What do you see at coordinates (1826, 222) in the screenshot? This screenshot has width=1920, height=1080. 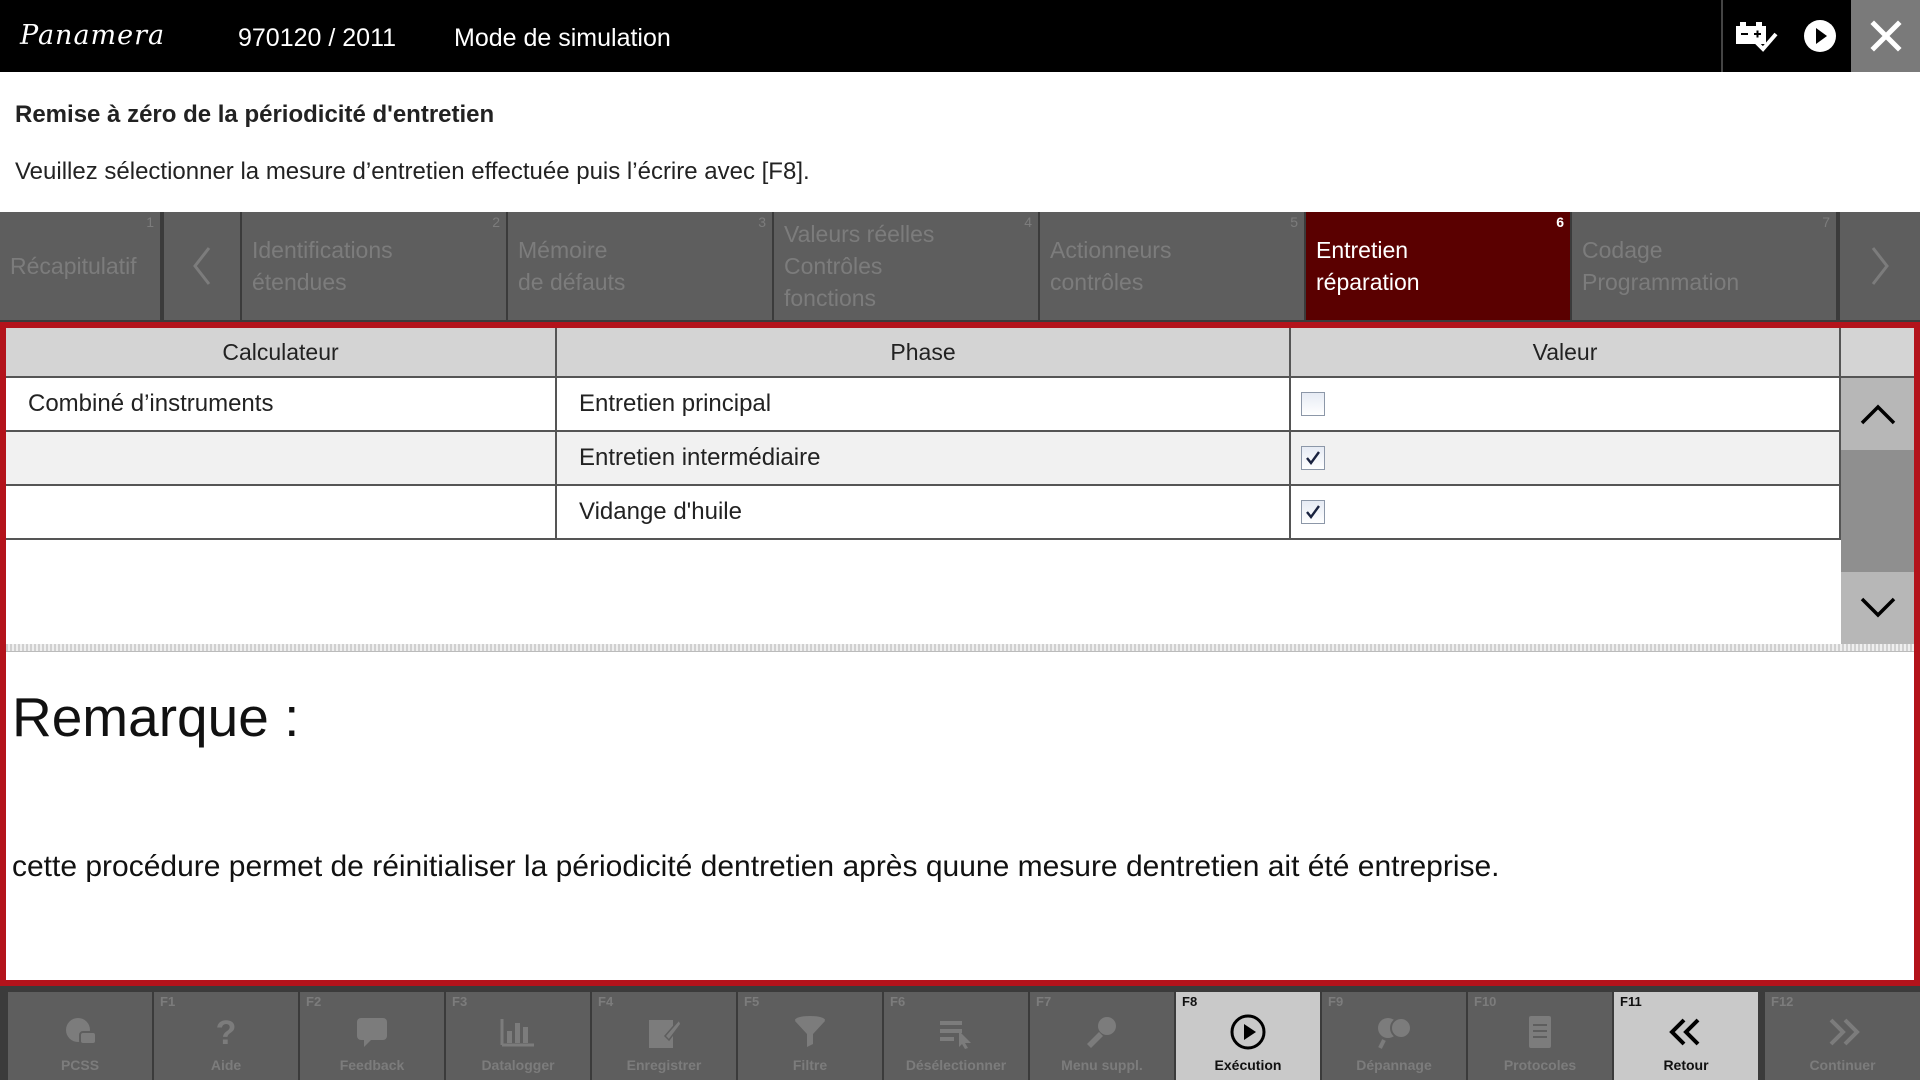 I see `tab-number: 7` at bounding box center [1826, 222].